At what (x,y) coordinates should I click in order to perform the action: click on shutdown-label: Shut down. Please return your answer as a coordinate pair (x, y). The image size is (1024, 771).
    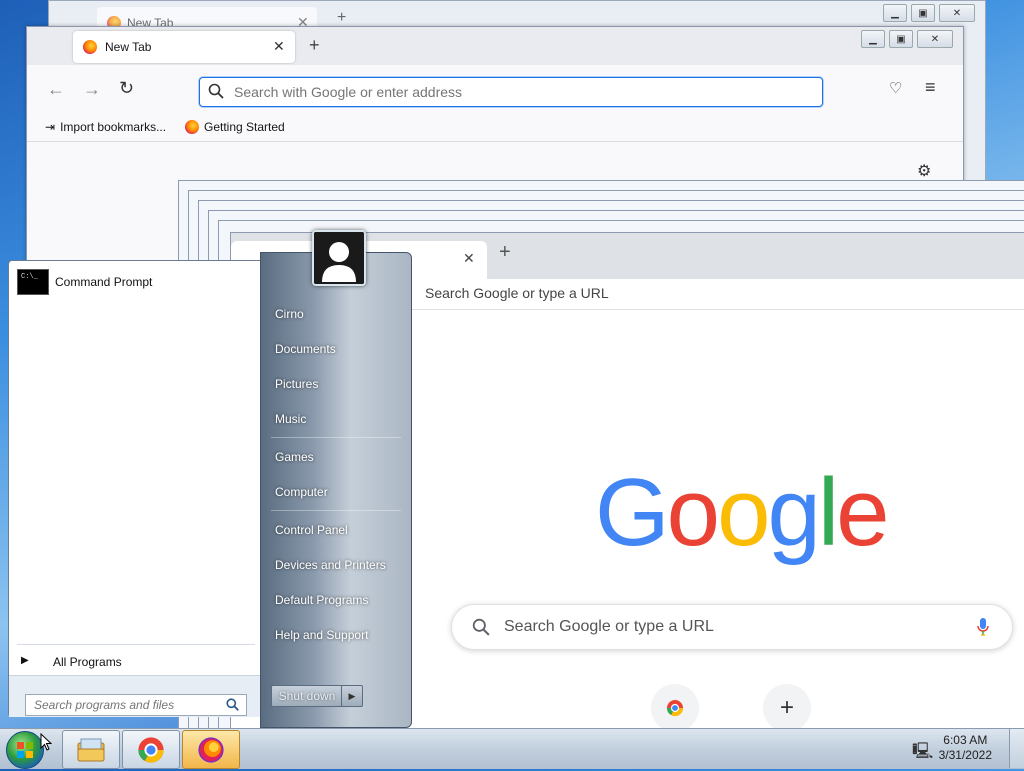
    Looking at the image, I should click on (307, 696).